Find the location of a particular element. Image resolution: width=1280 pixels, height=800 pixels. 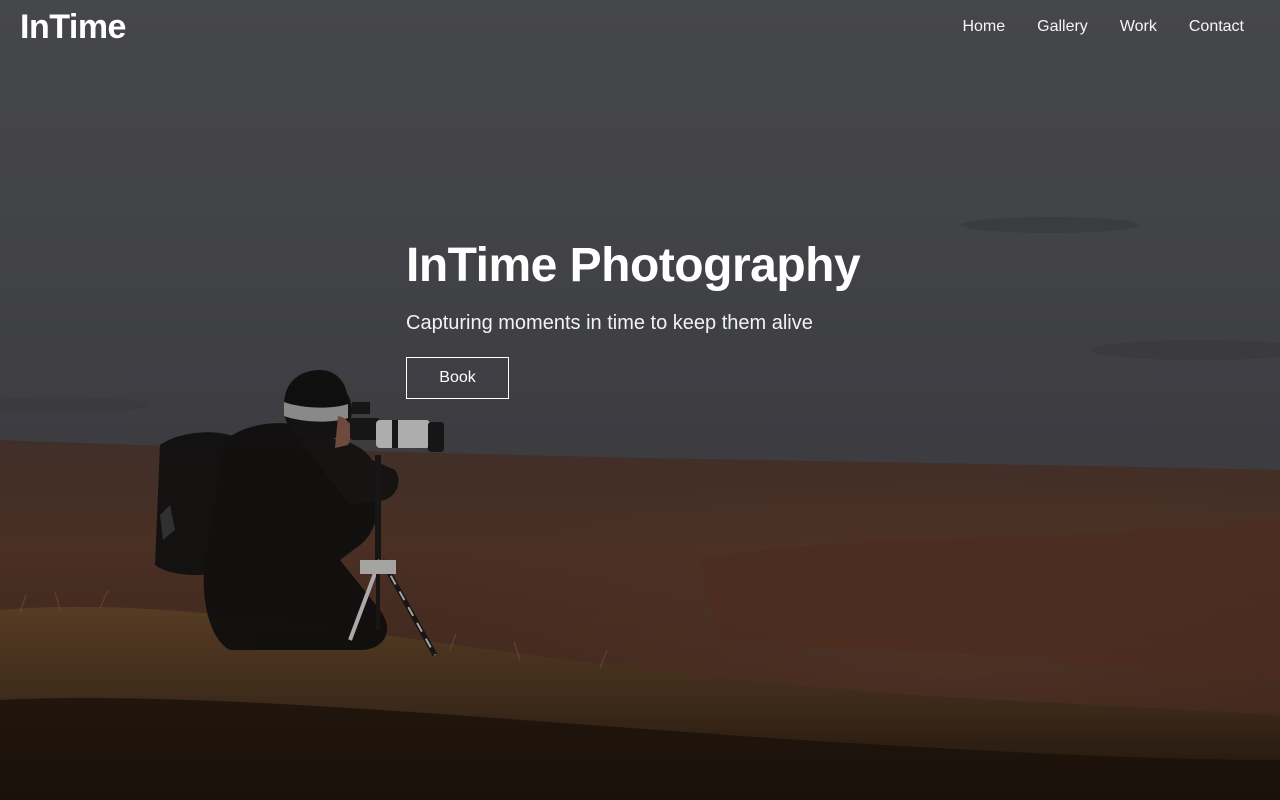

nav-link-work: Work is located at coordinates (1138, 27).